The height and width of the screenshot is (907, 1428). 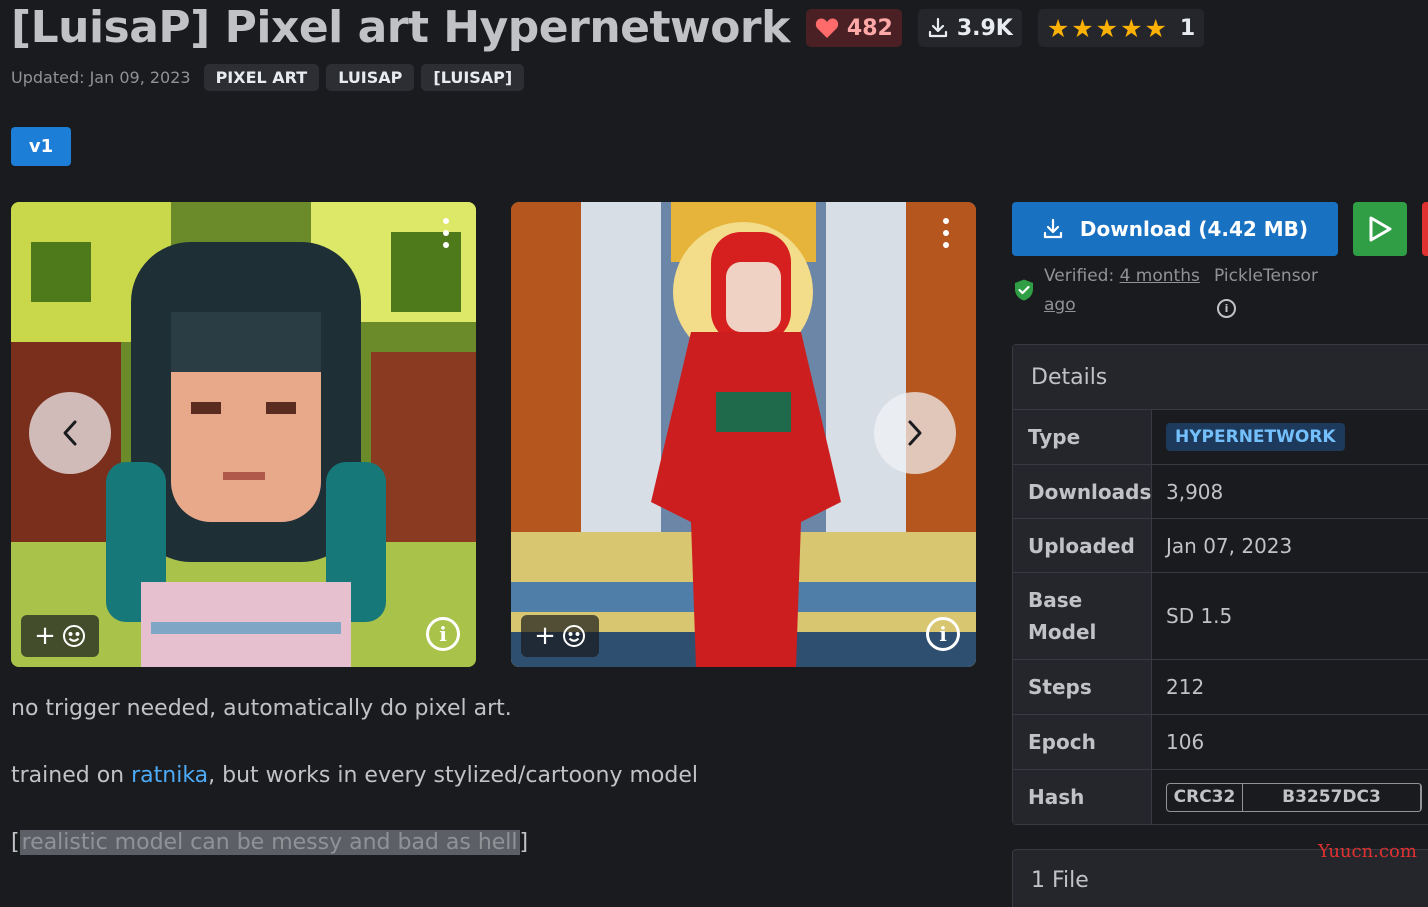 I want to click on detail-key: Base Model, so click(x=1082, y=616).